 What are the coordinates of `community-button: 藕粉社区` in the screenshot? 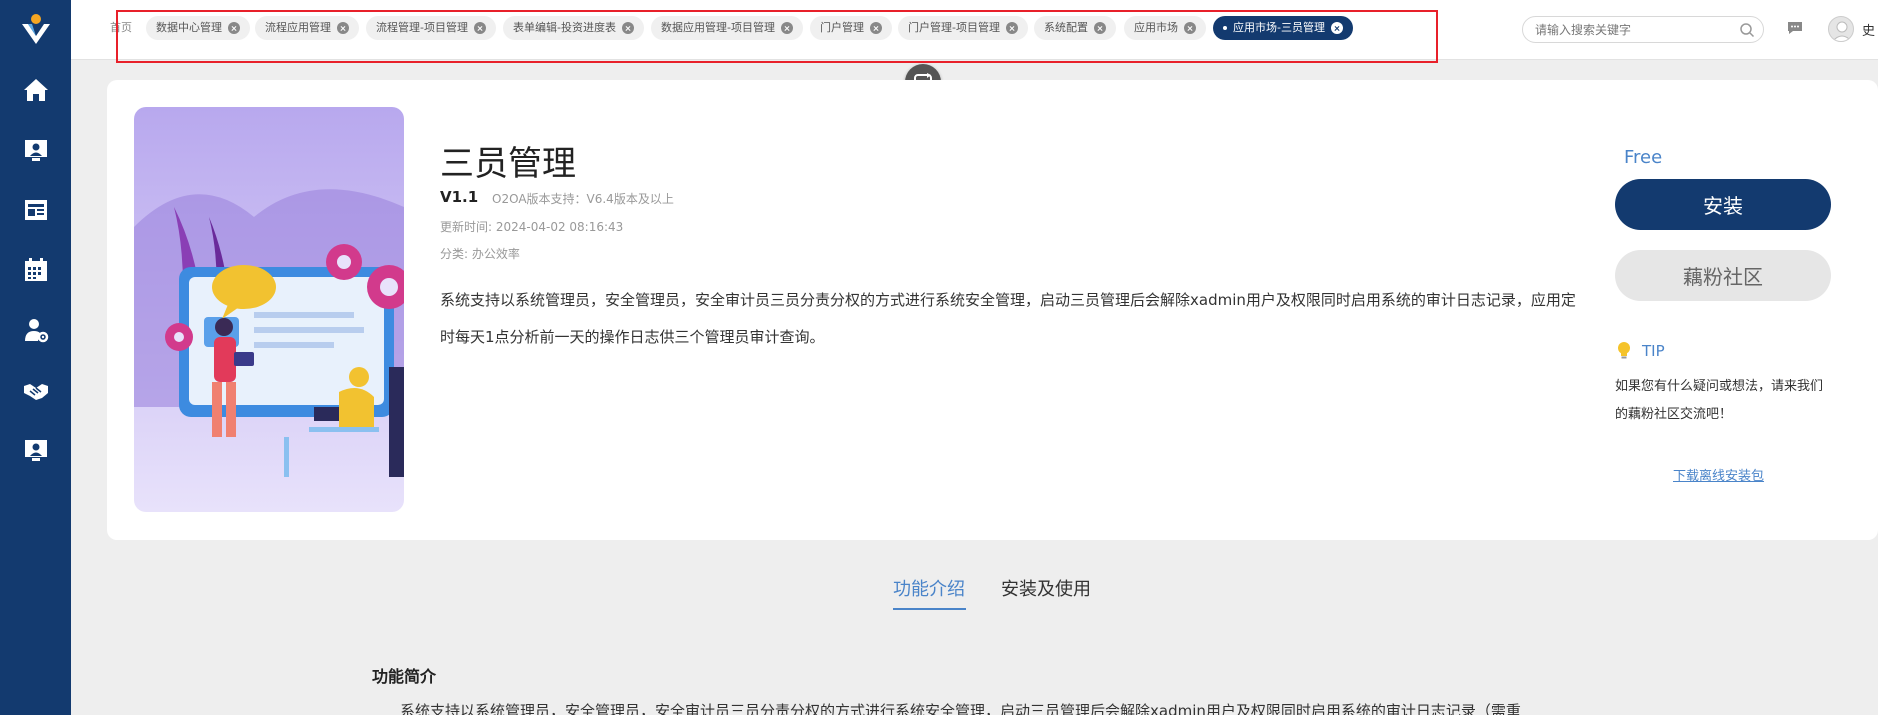 It's located at (1723, 275).